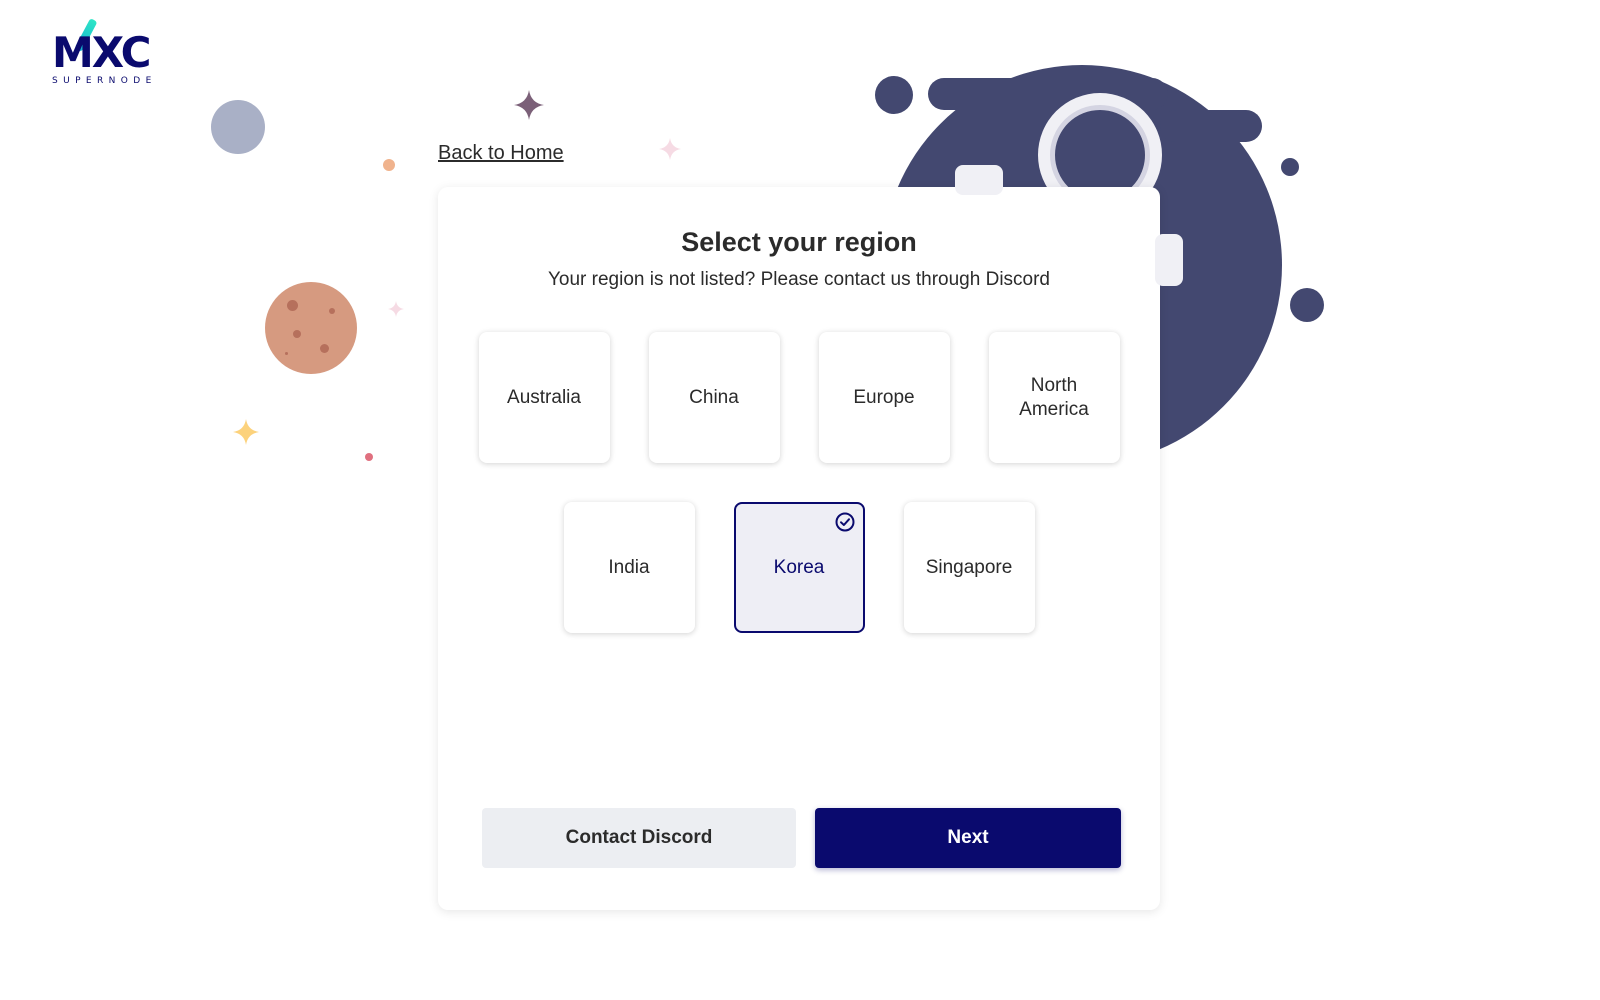  I want to click on gray-planet-decoration, so click(238, 127).